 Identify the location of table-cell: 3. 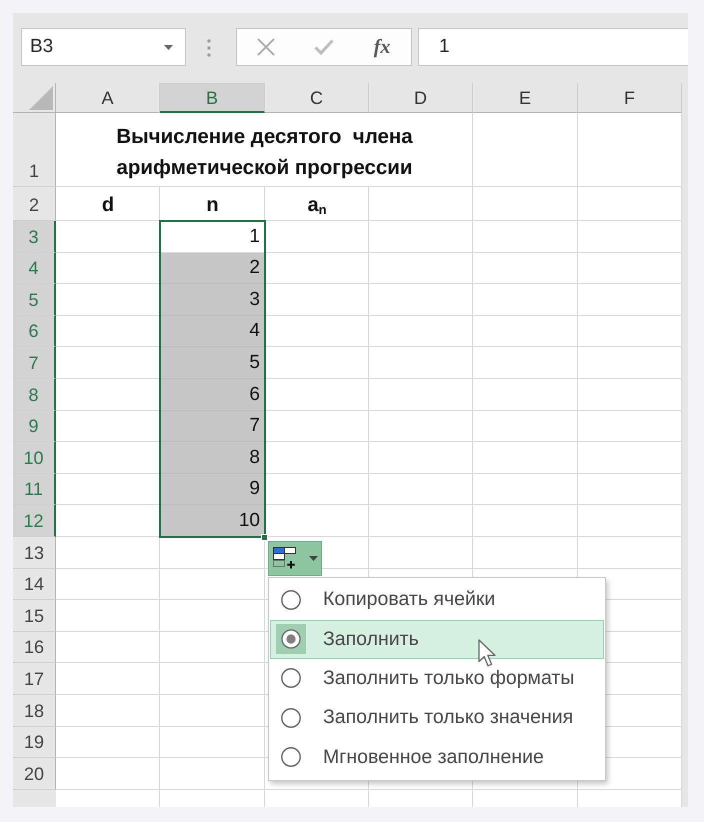
(212, 300).